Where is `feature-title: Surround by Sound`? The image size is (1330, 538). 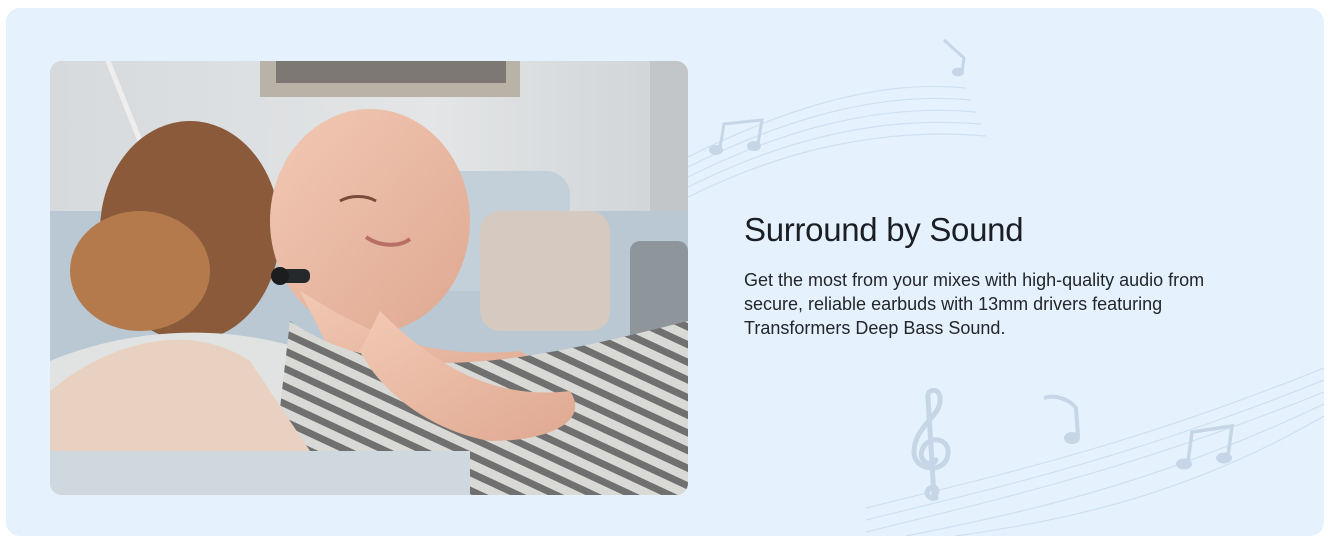
feature-title: Surround by Sound is located at coordinates (884, 229).